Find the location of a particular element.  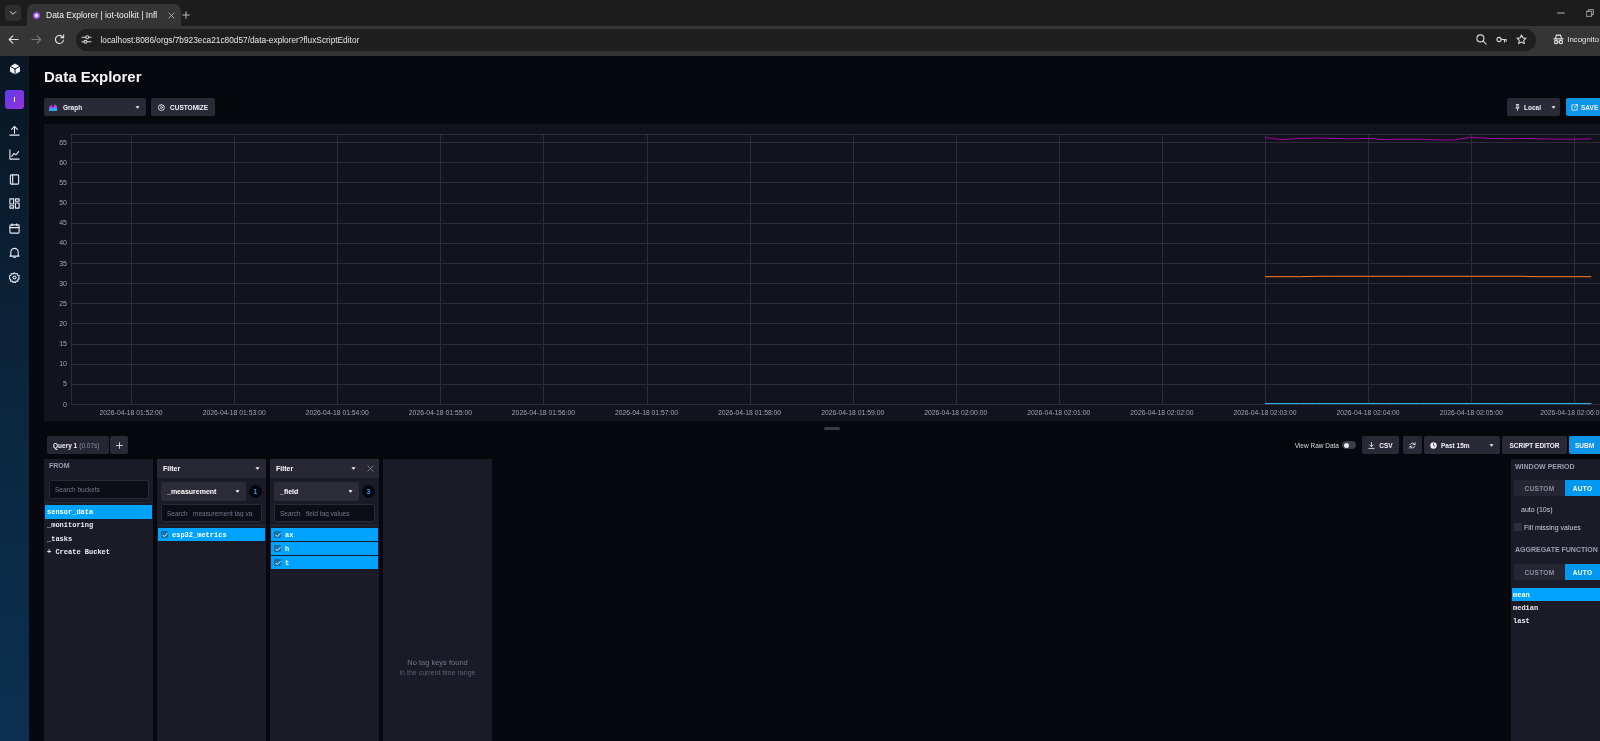

browser-tab: Data Explorer | iot-toolkit | Infl is located at coordinates (104, 15).